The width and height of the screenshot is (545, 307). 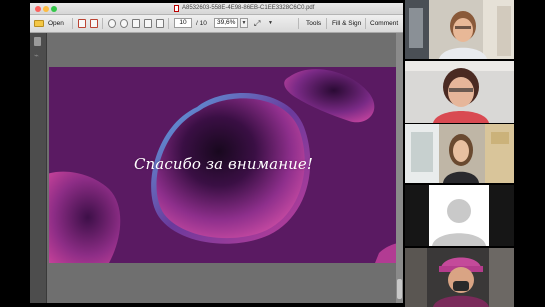 I want to click on create-pdf-icon, so click(x=82, y=23).